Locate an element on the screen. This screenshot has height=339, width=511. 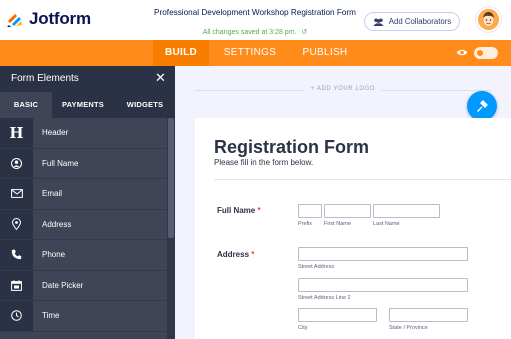
element-label: Email is located at coordinates (52, 194).